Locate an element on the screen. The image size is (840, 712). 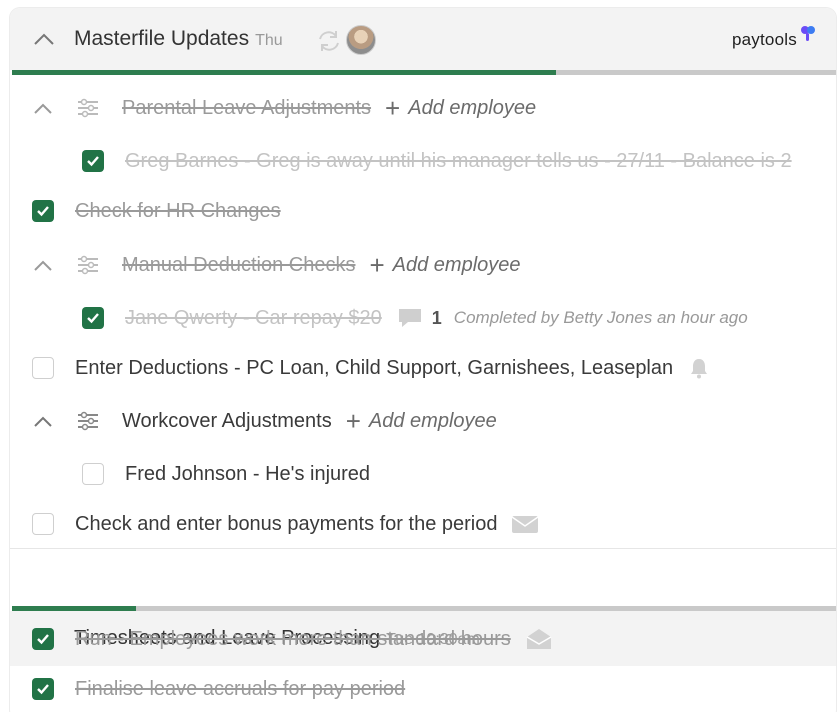
task-text: Fred Johnson - He's injured is located at coordinates (248, 473).